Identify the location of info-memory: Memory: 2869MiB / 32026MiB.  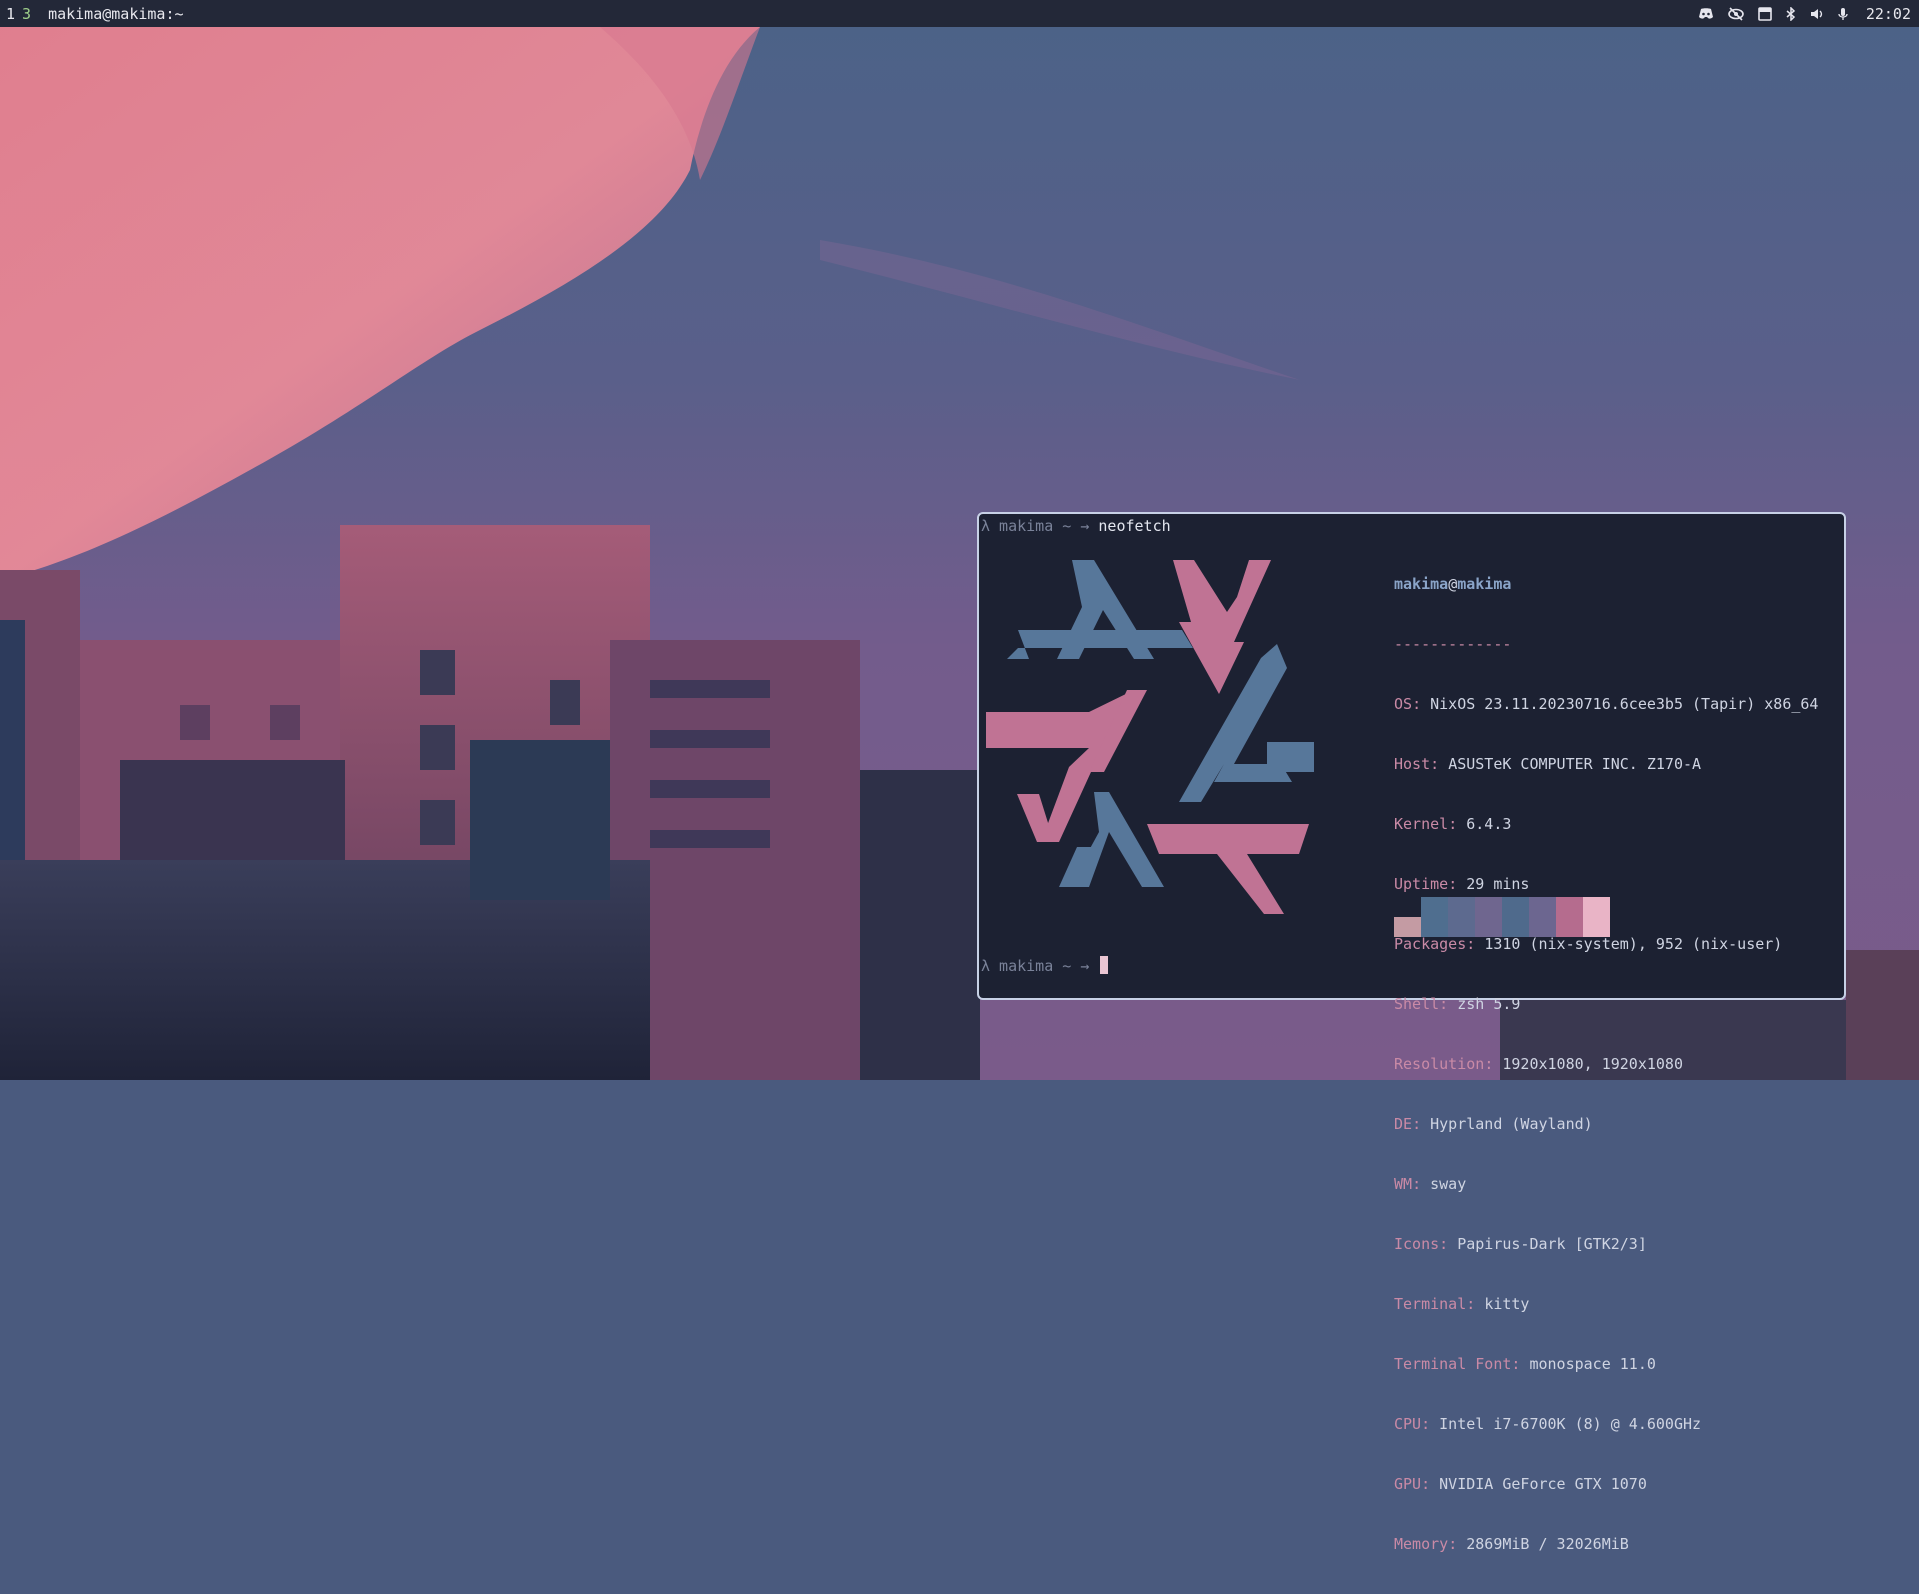
(1606, 1544).